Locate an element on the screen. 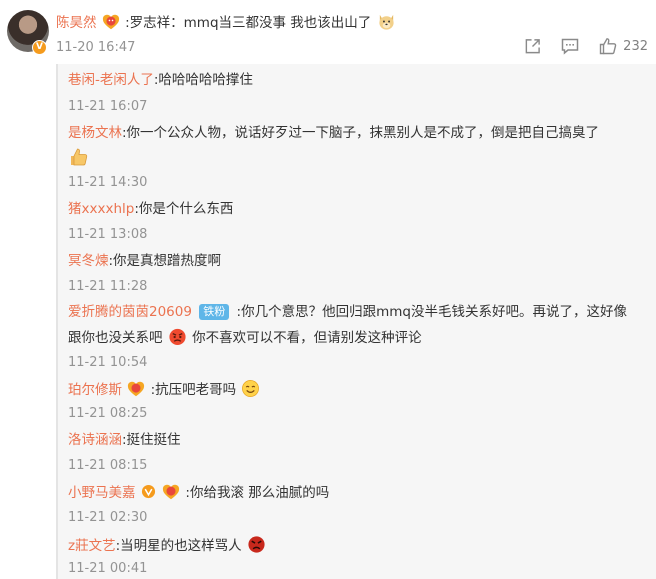 The height and width of the screenshot is (579, 656). reply-time: 11-21 08:25 is located at coordinates (108, 413).